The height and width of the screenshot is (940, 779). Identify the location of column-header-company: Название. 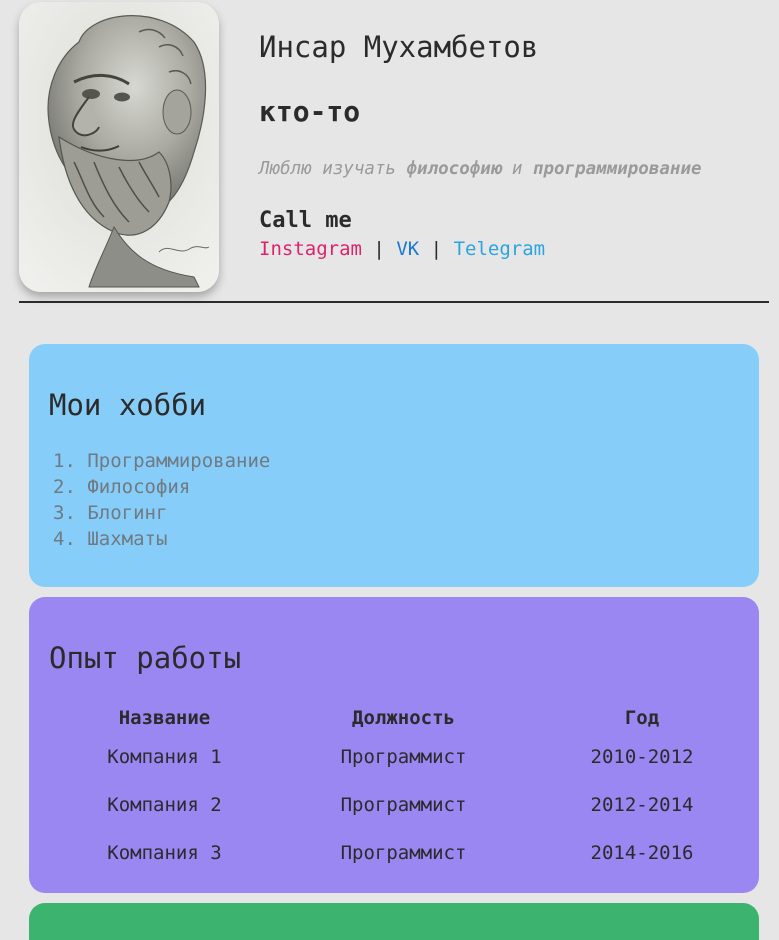
(164, 718).